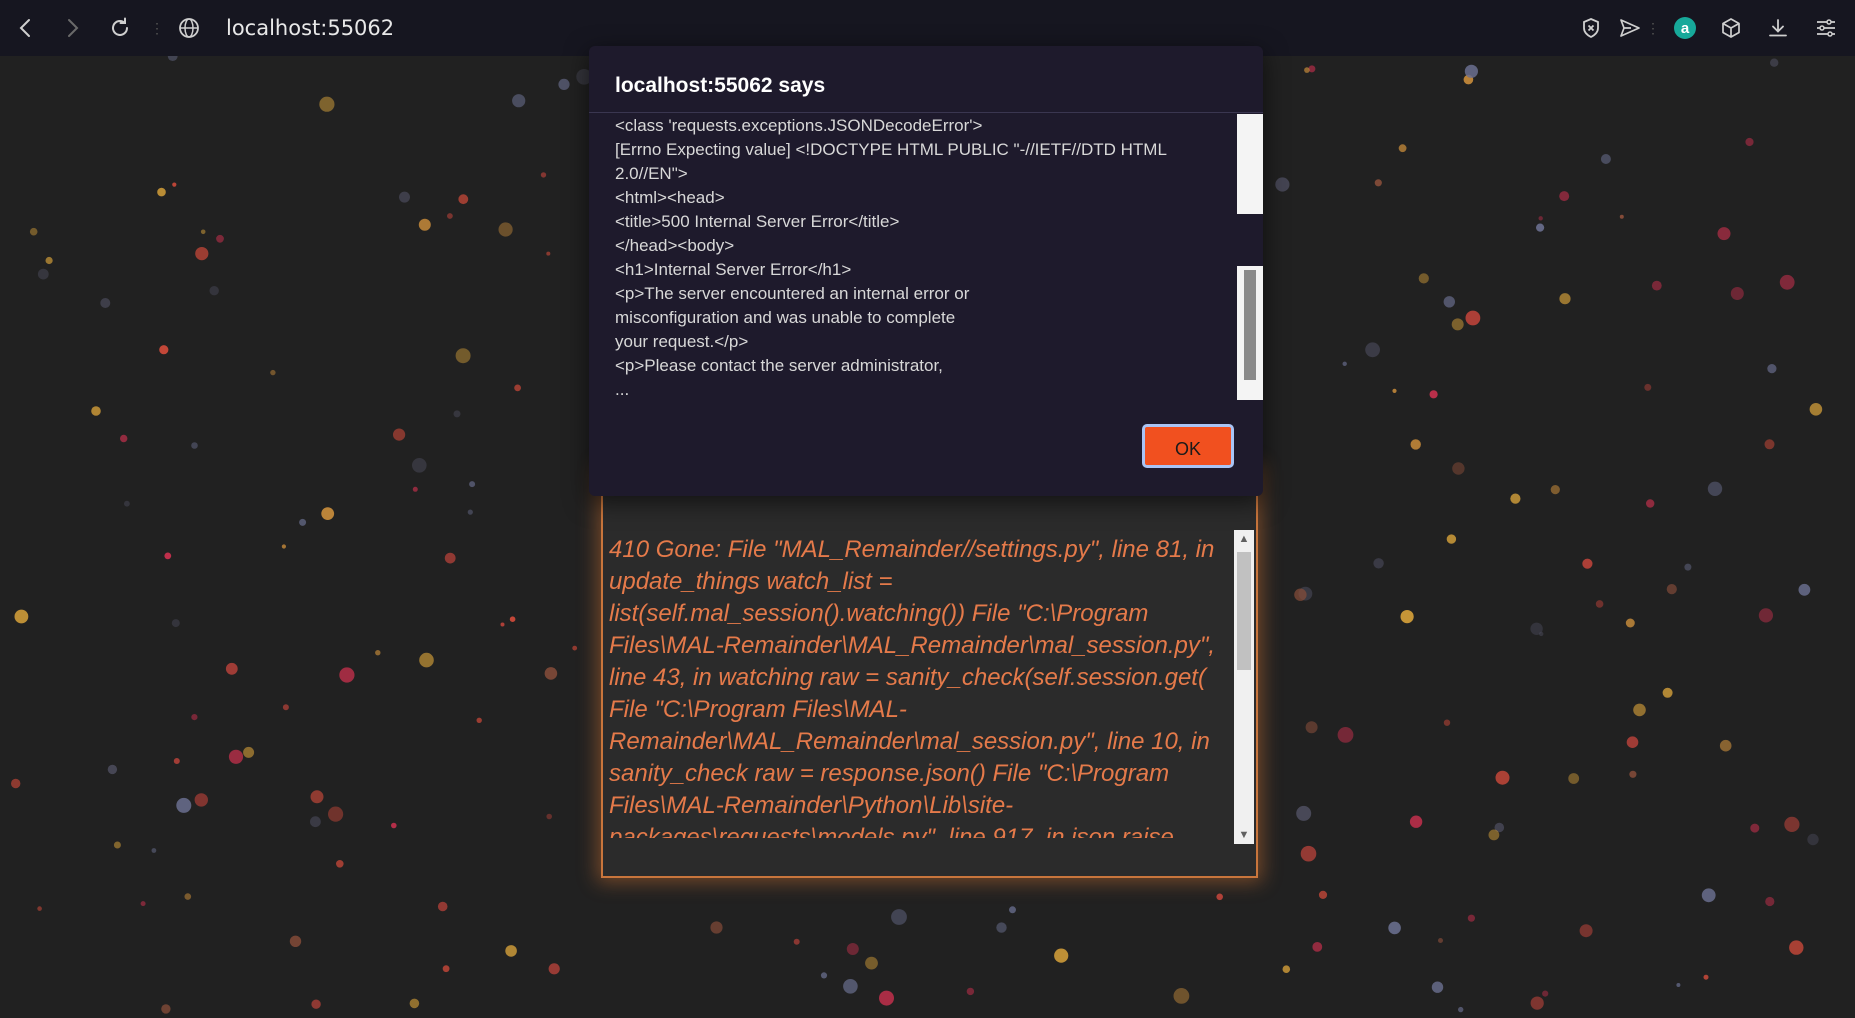 The width and height of the screenshot is (1855, 1018). Describe the element at coordinates (1188, 446) in the screenshot. I see `ok-button: OK` at that location.